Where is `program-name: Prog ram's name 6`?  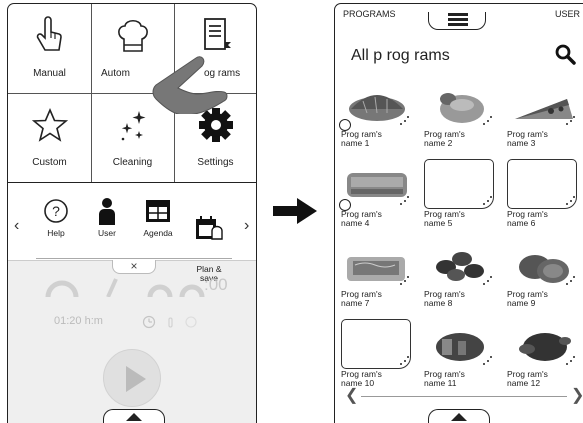
program-name: Prog ram's name 6 is located at coordinates (527, 218).